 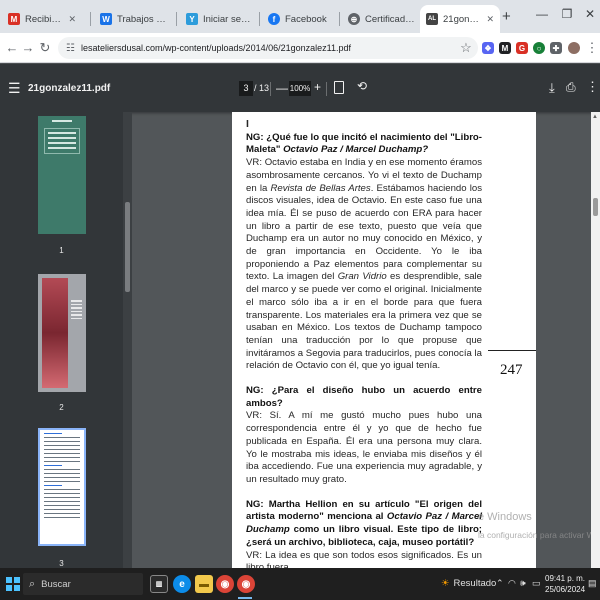 What do you see at coordinates (445, 583) in the screenshot?
I see `weather-sun-icon: ☀` at bounding box center [445, 583].